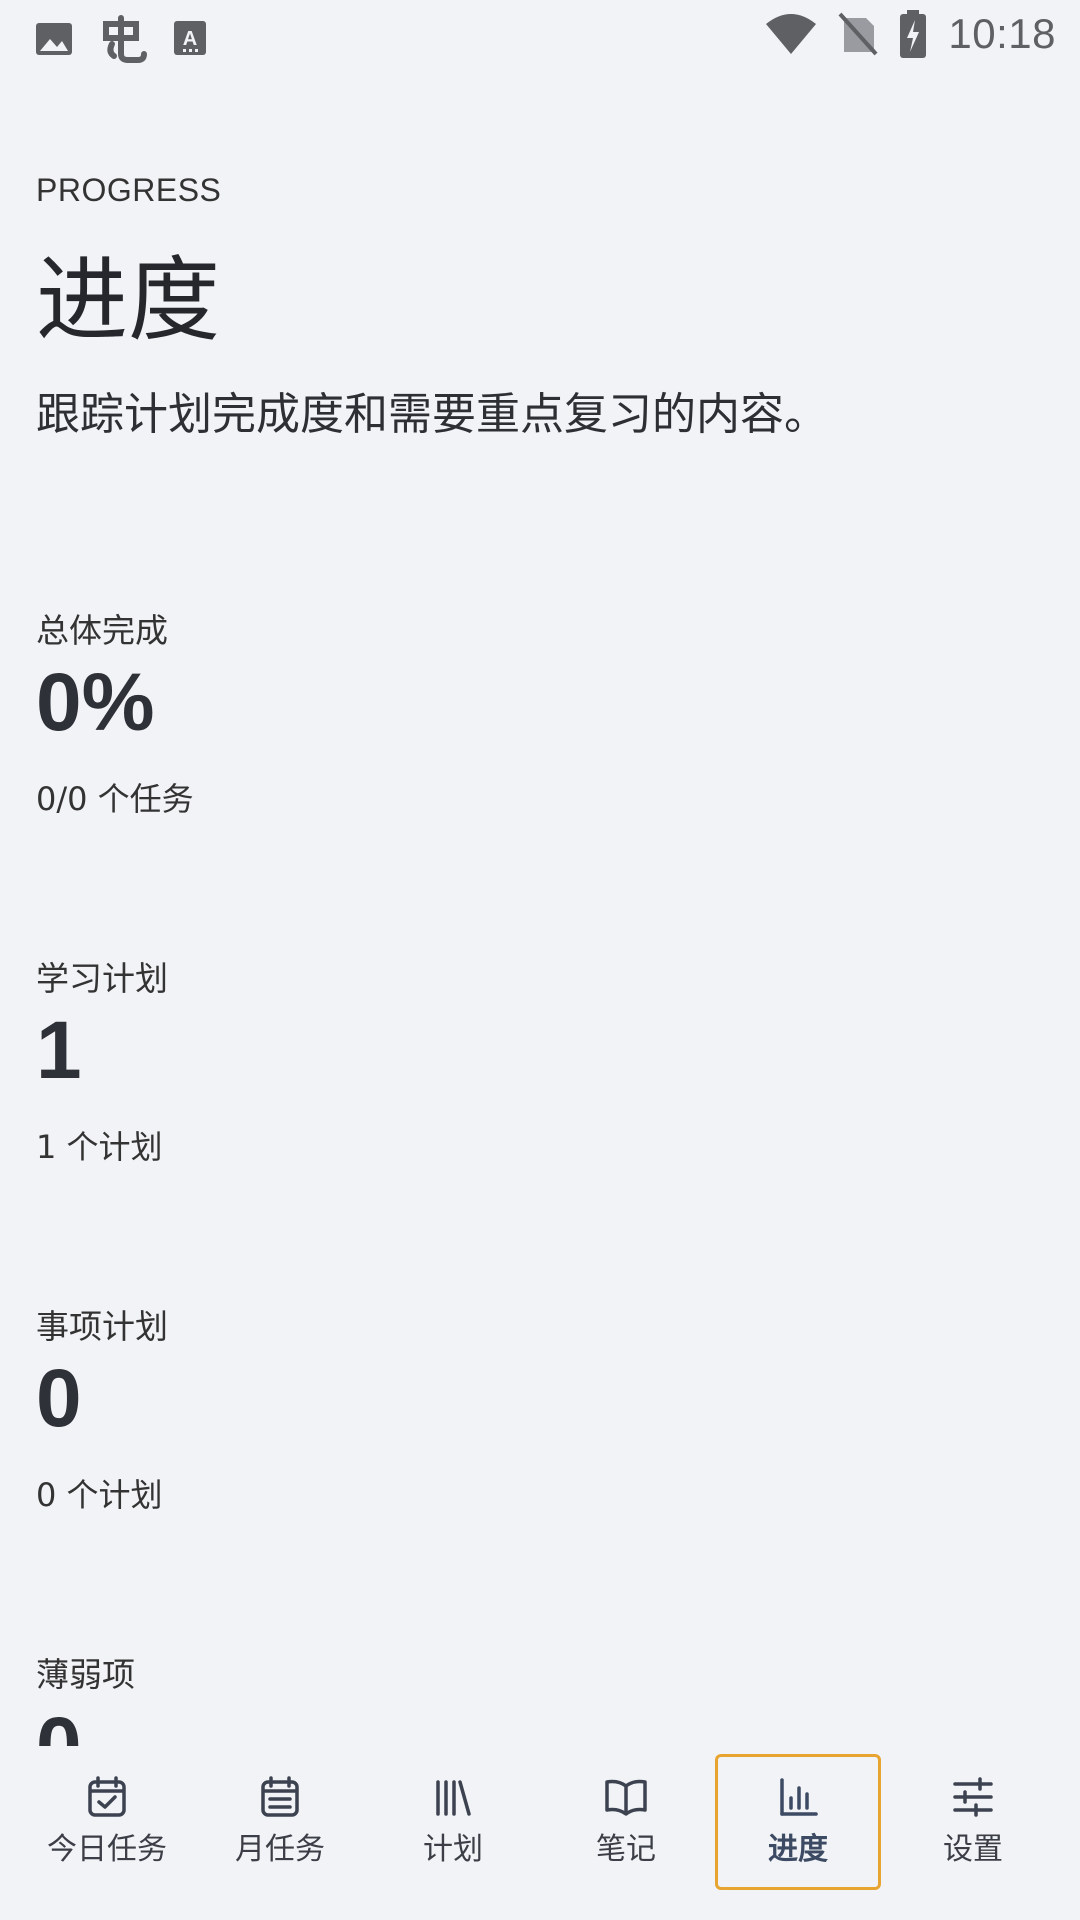  What do you see at coordinates (280, 1849) in the screenshot?
I see `nav-label: 月任务` at bounding box center [280, 1849].